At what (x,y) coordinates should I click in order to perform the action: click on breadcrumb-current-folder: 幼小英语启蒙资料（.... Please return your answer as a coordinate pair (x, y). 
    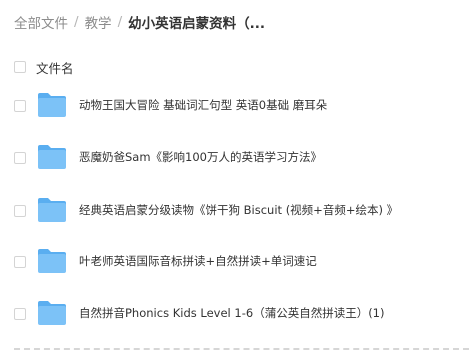
    Looking at the image, I should click on (197, 24).